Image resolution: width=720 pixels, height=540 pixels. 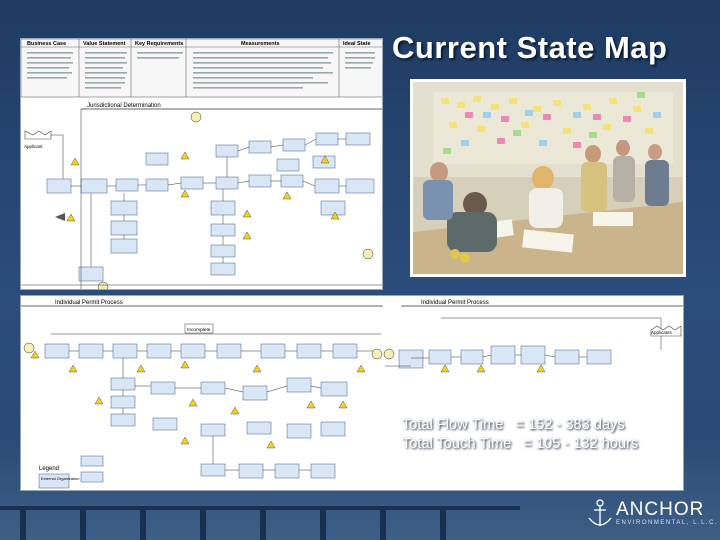 I want to click on applicant-right-node: Applicants, so click(x=666, y=331).